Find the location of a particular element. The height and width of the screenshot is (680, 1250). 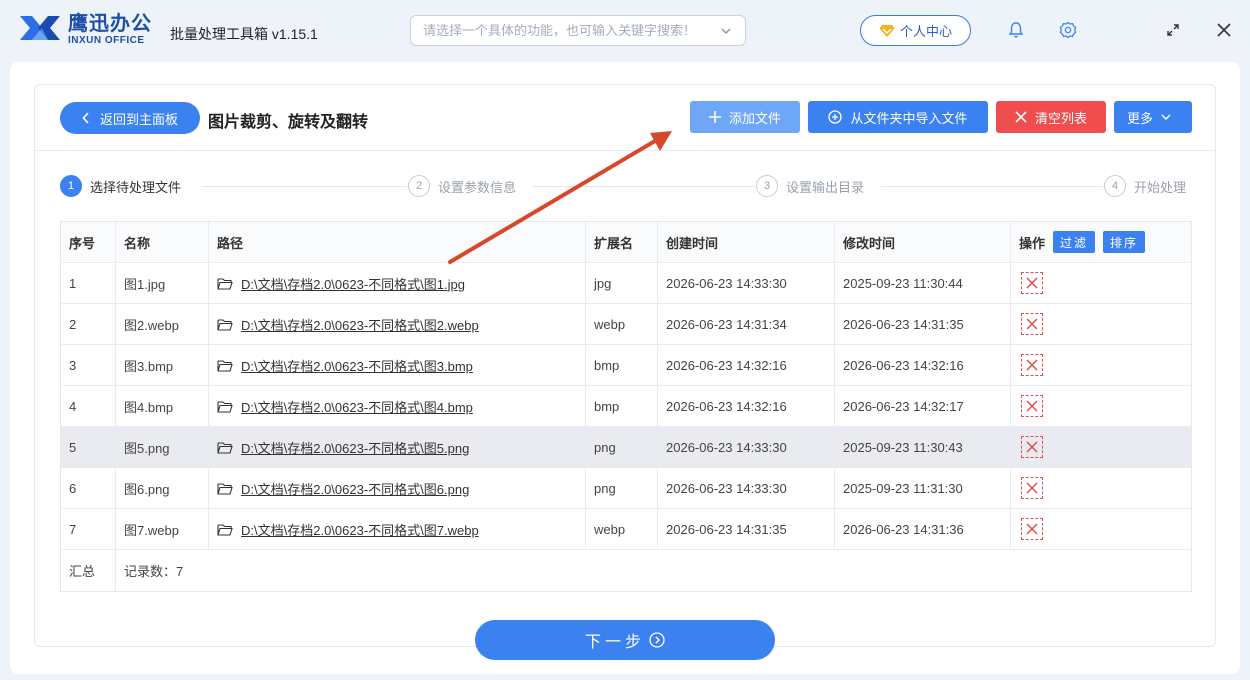

header-ext: 扩展名 is located at coordinates (622, 242).